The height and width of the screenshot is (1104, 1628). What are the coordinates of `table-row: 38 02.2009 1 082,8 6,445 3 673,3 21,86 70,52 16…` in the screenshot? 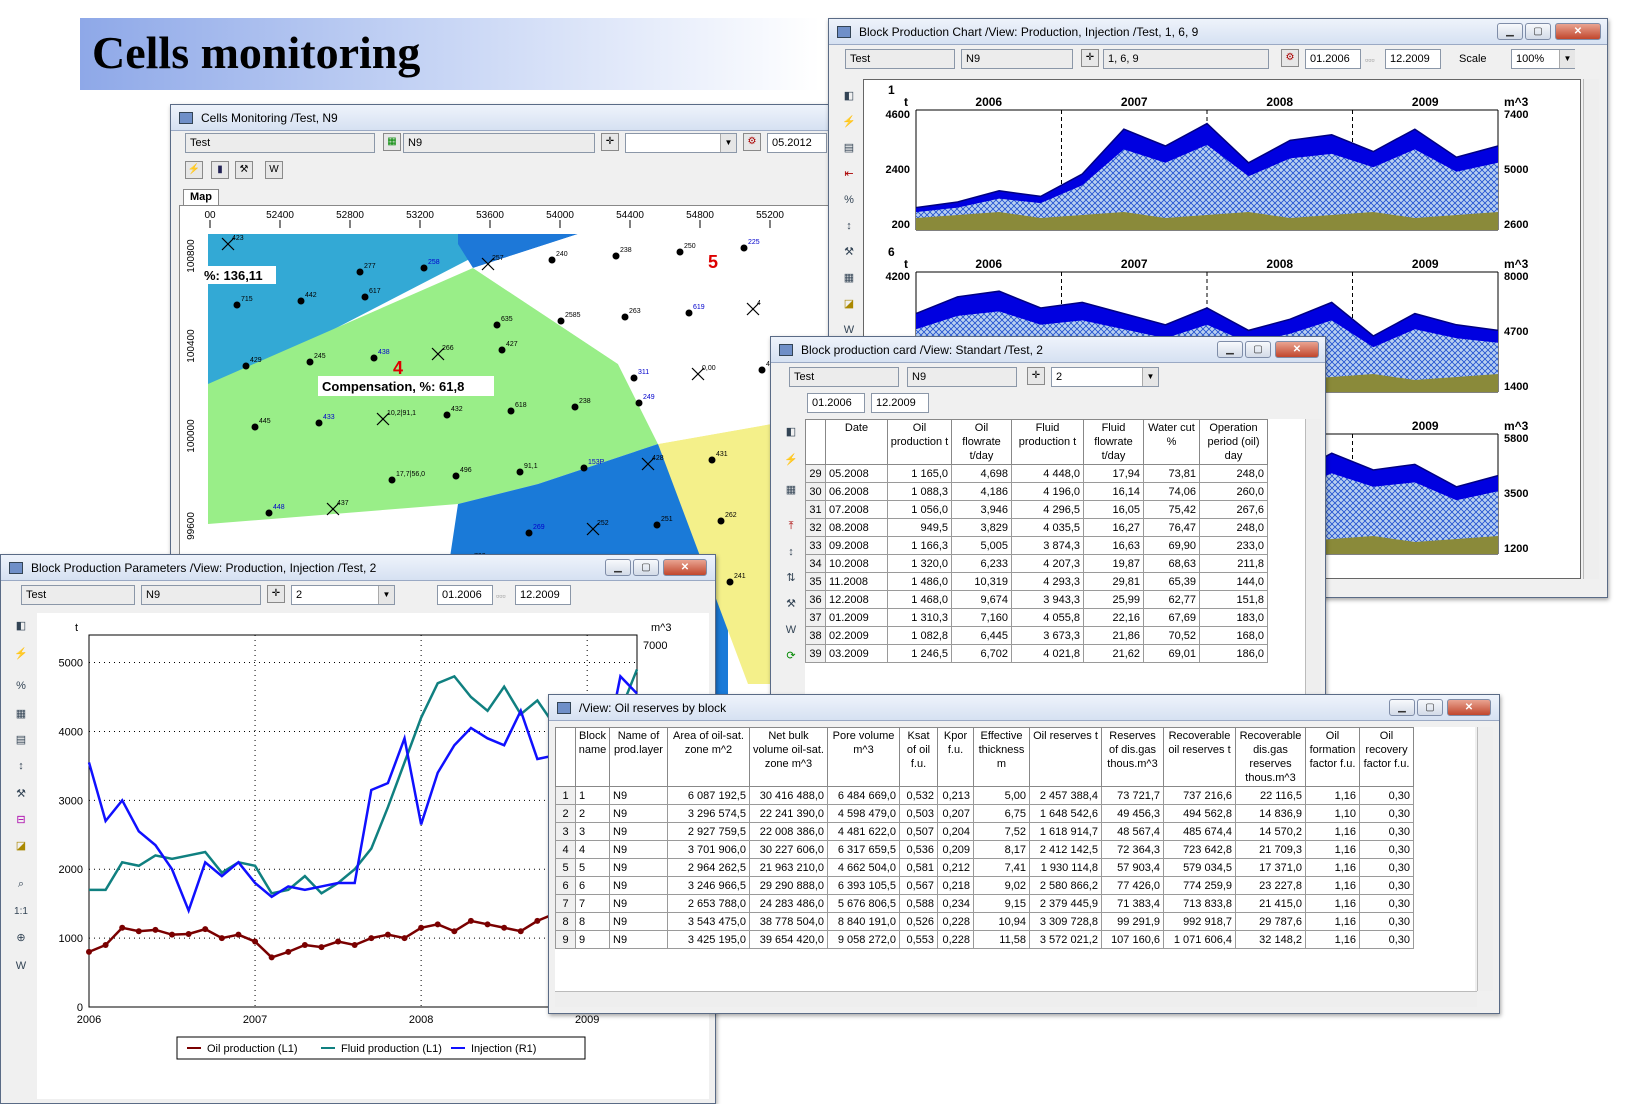 It's located at (1036, 635).